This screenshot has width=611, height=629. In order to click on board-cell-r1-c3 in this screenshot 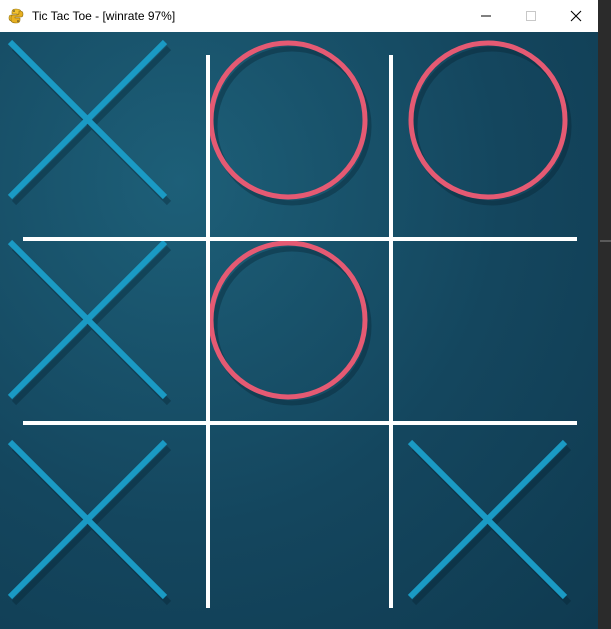, I will do `click(499, 132)`.